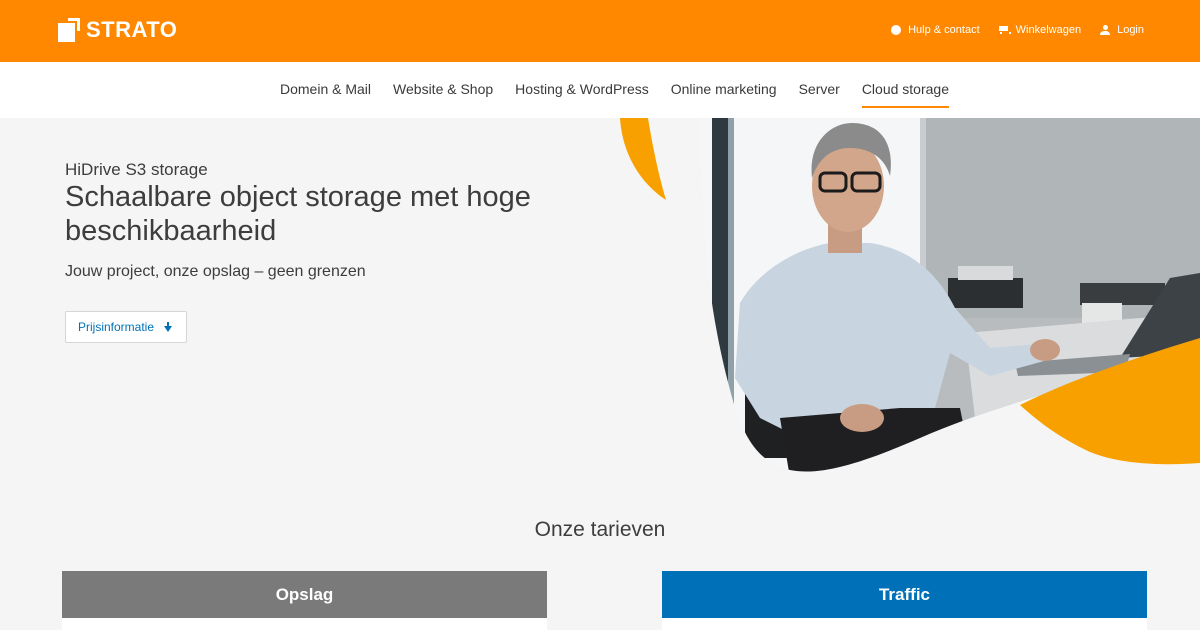  I want to click on orange-shape-top, so click(643, 159).